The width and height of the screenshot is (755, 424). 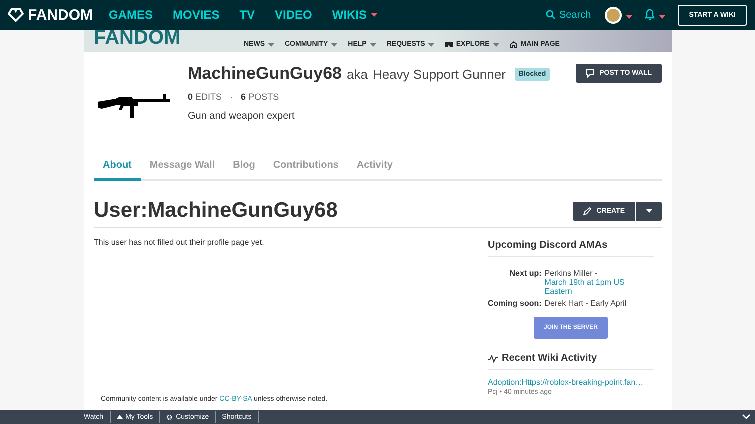 What do you see at coordinates (170, 417) in the screenshot?
I see `gear-icon` at bounding box center [170, 417].